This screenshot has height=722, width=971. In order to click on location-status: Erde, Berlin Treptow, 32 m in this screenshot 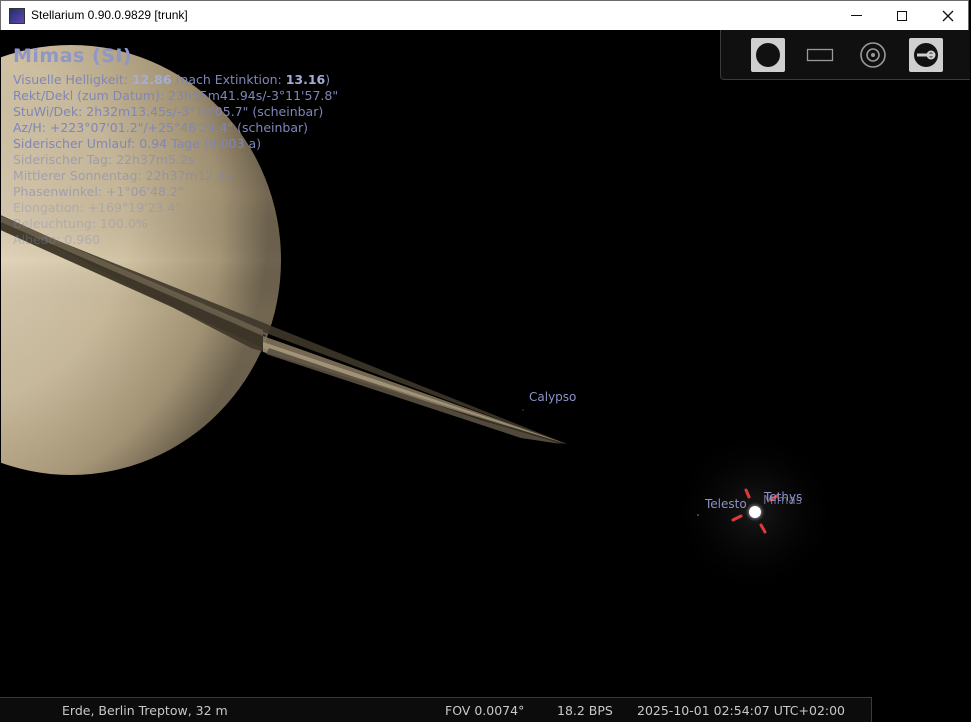, I will do `click(145, 710)`.